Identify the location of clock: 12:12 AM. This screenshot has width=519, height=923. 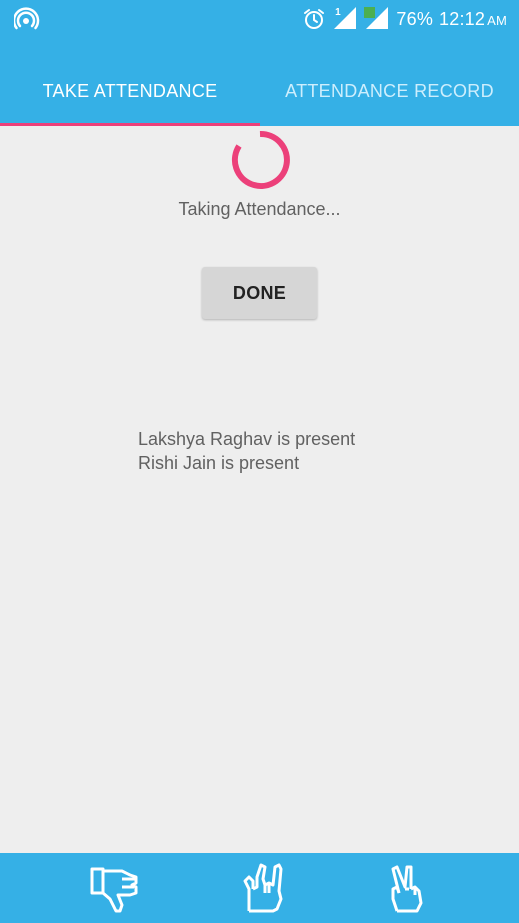
(473, 19).